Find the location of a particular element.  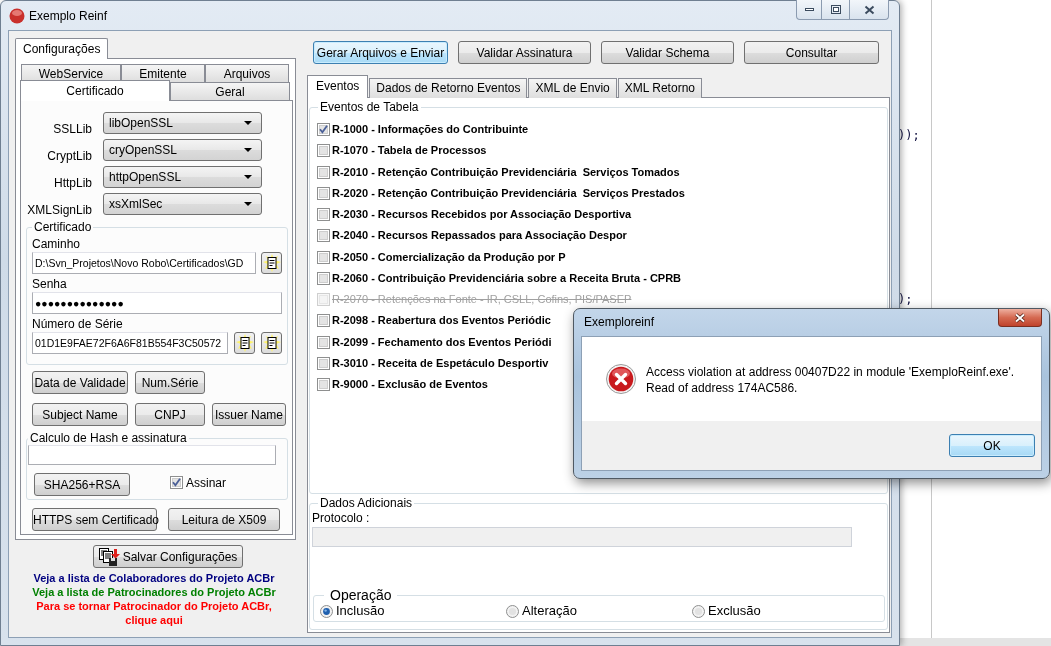

button: SHA256+RSA is located at coordinates (82, 484).